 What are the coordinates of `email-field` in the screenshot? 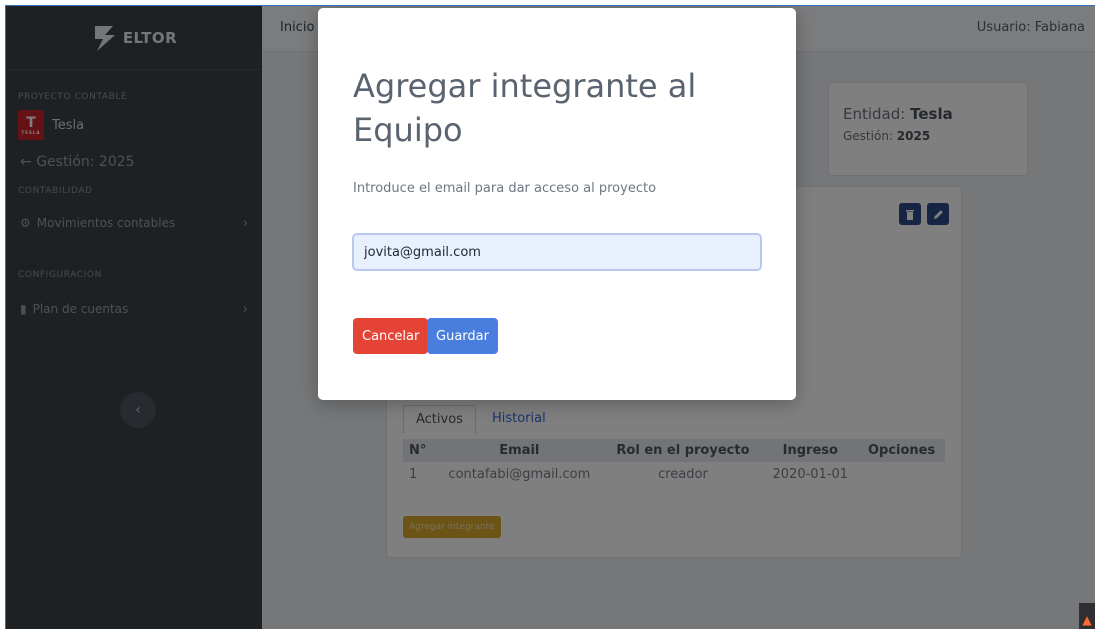 It's located at (557, 252).